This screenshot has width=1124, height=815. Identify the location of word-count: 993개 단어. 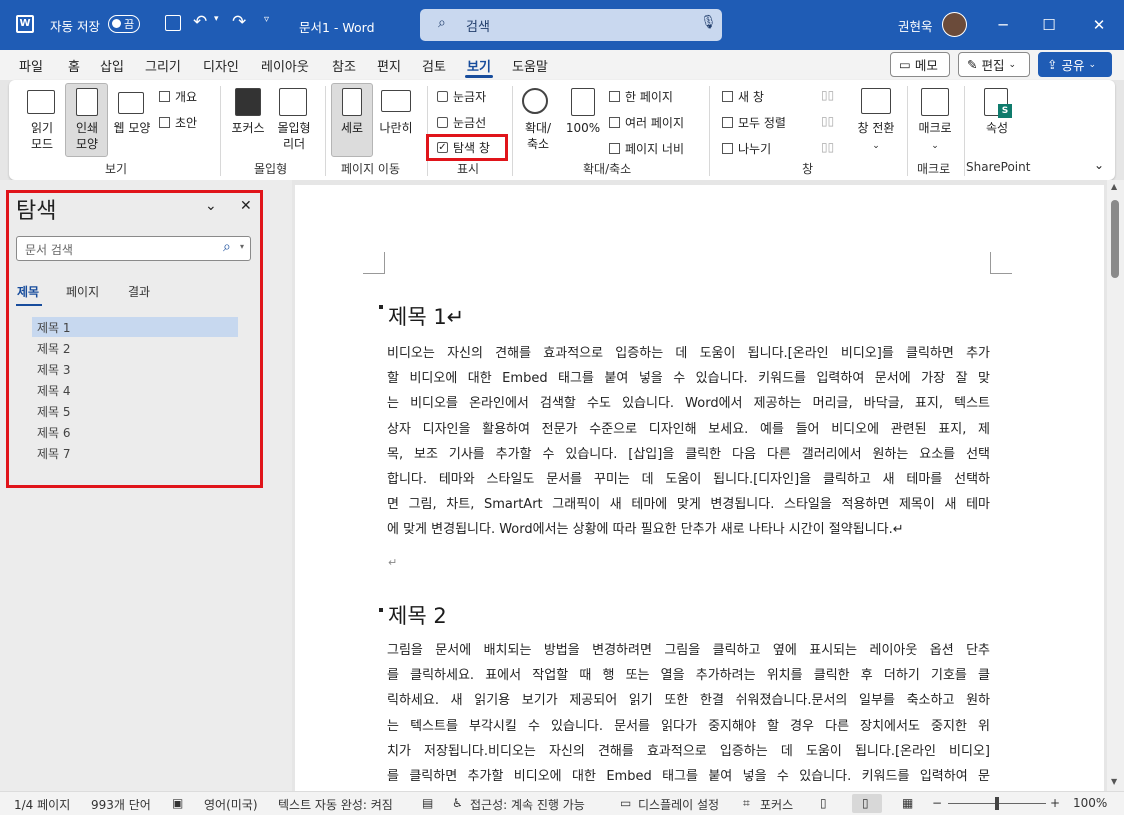
(121, 804).